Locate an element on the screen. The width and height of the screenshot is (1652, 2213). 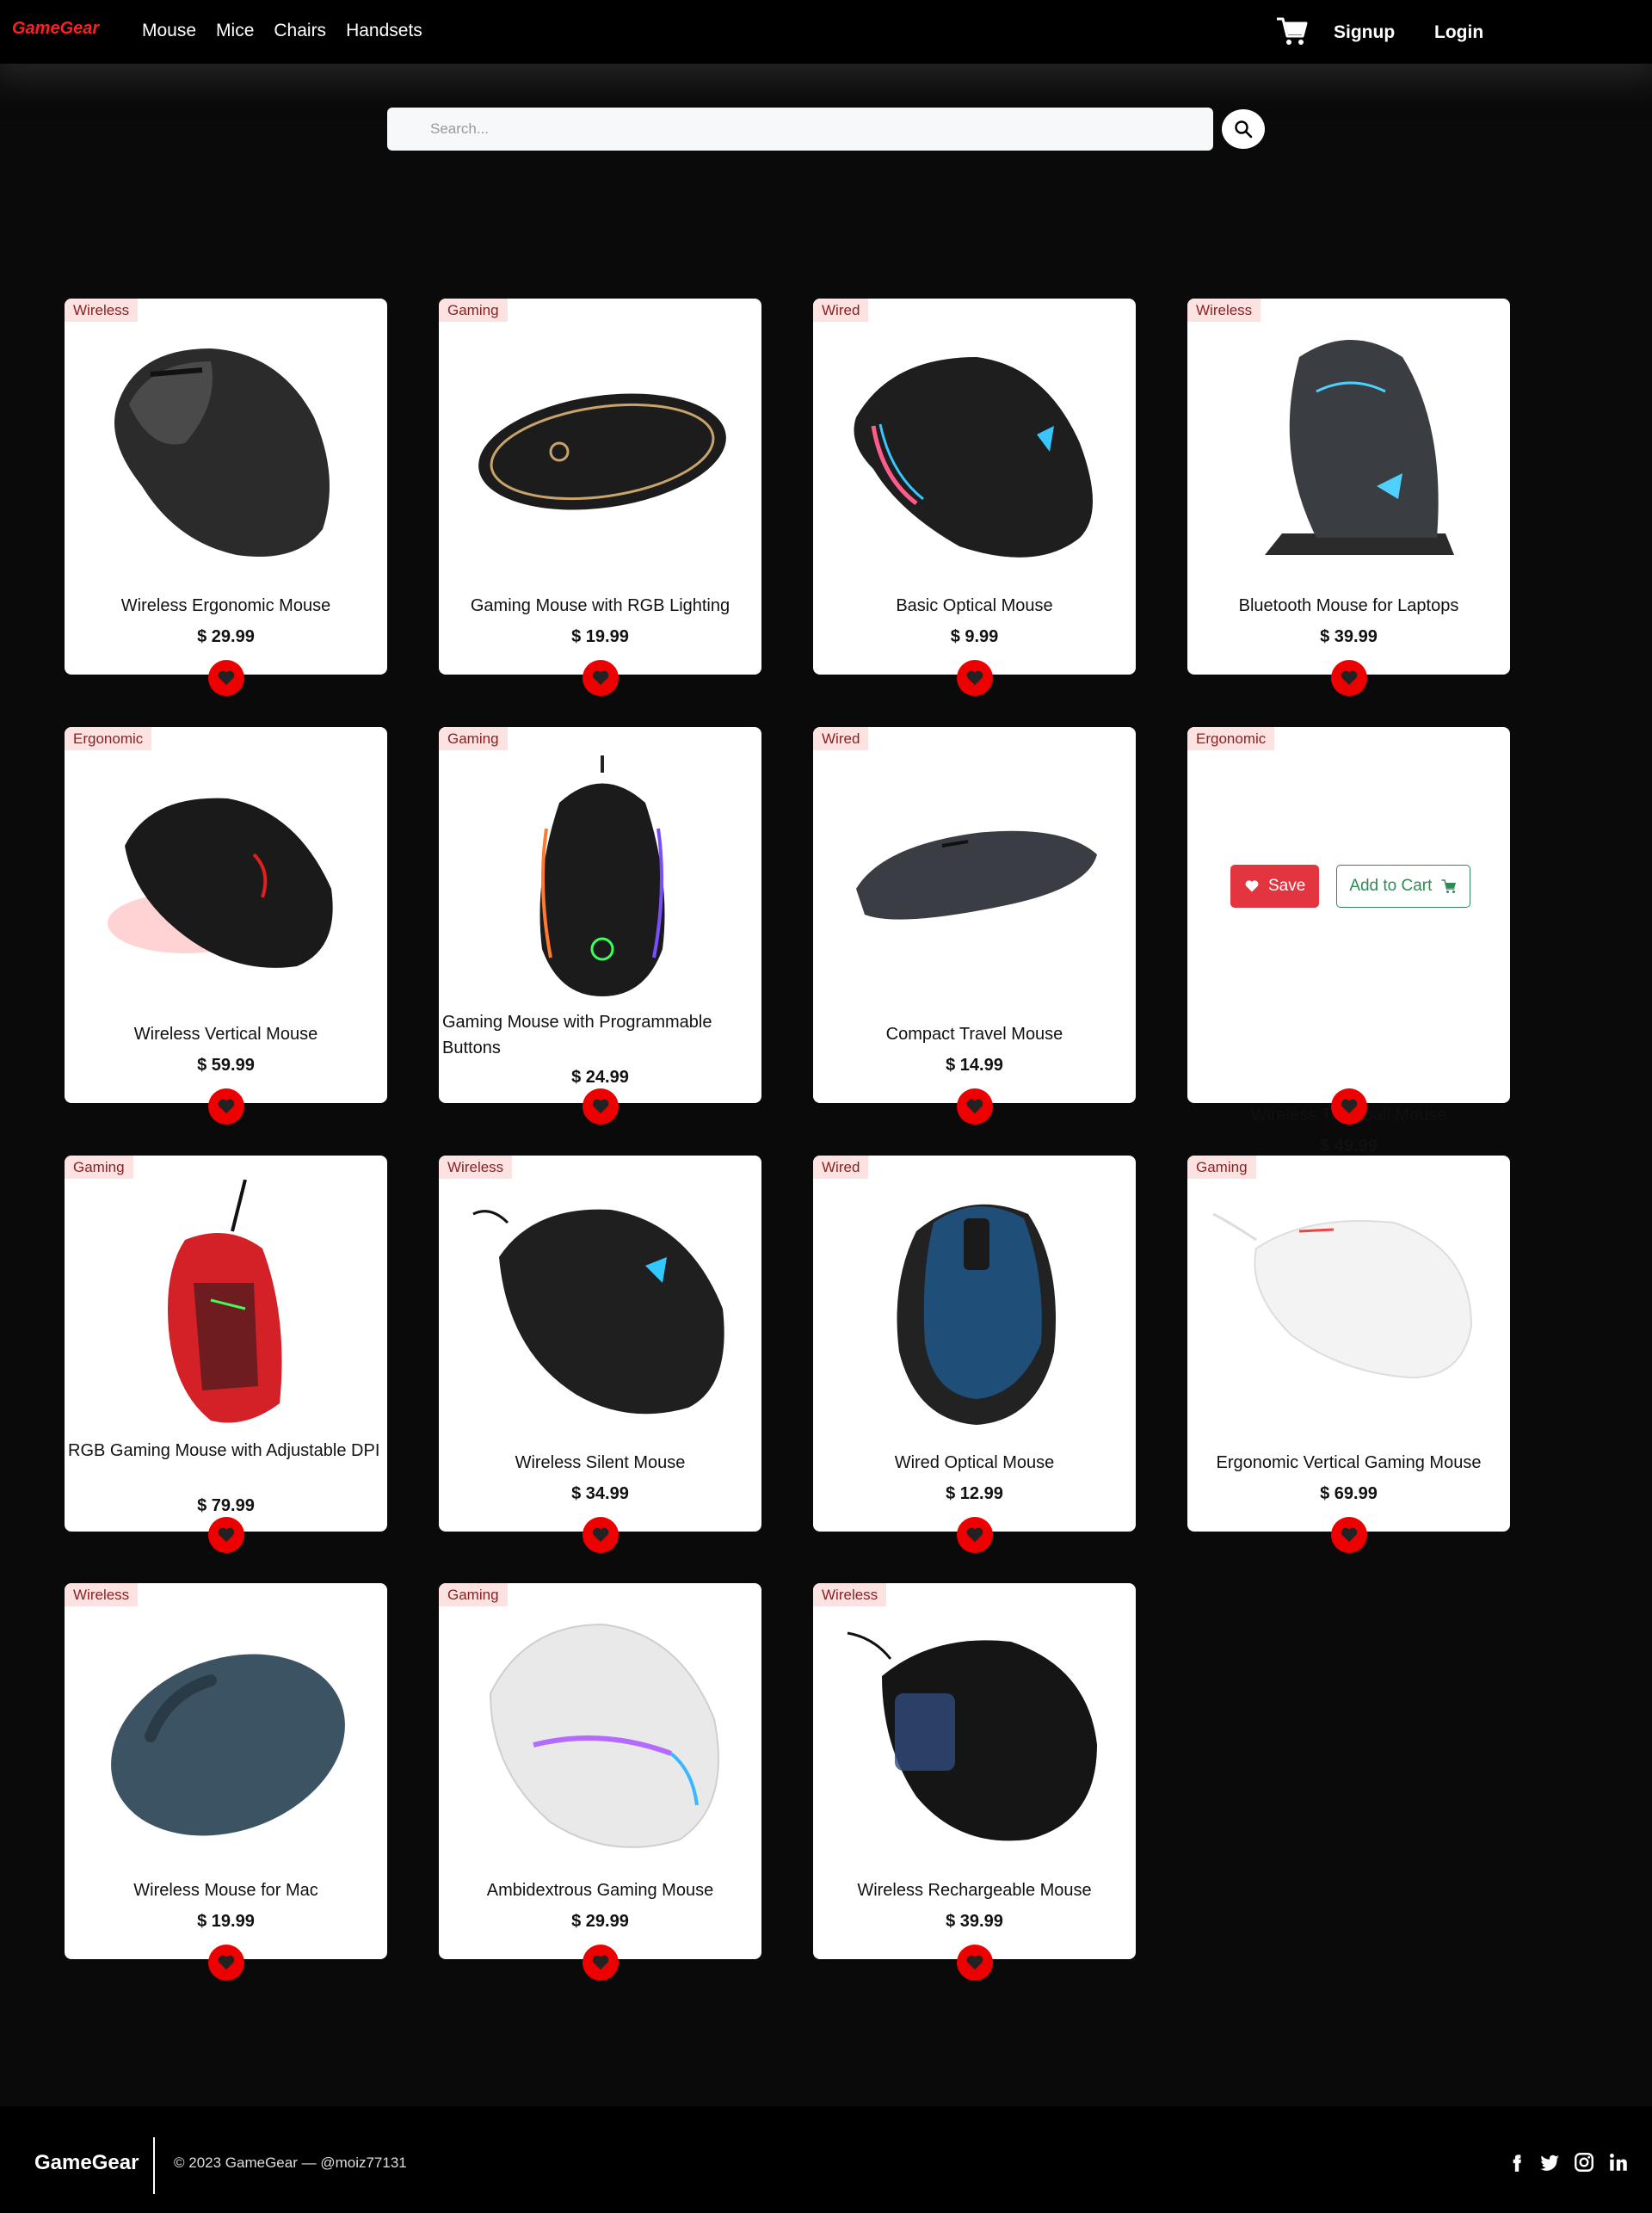
nav-link-chairs: Chairs is located at coordinates (300, 31).